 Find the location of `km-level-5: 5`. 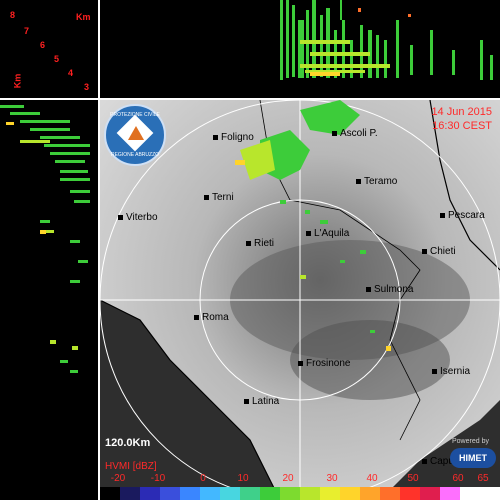

km-level-5: 5 is located at coordinates (57, 59).